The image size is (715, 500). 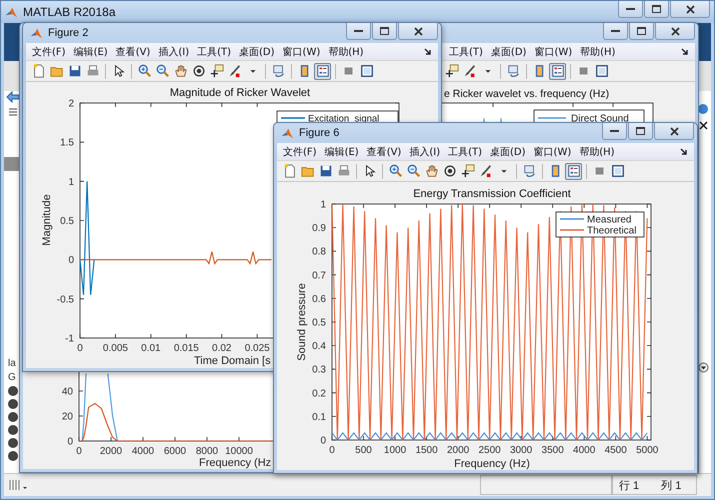 What do you see at coordinates (609, 220) in the screenshot?
I see `legend-label: Measured` at bounding box center [609, 220].